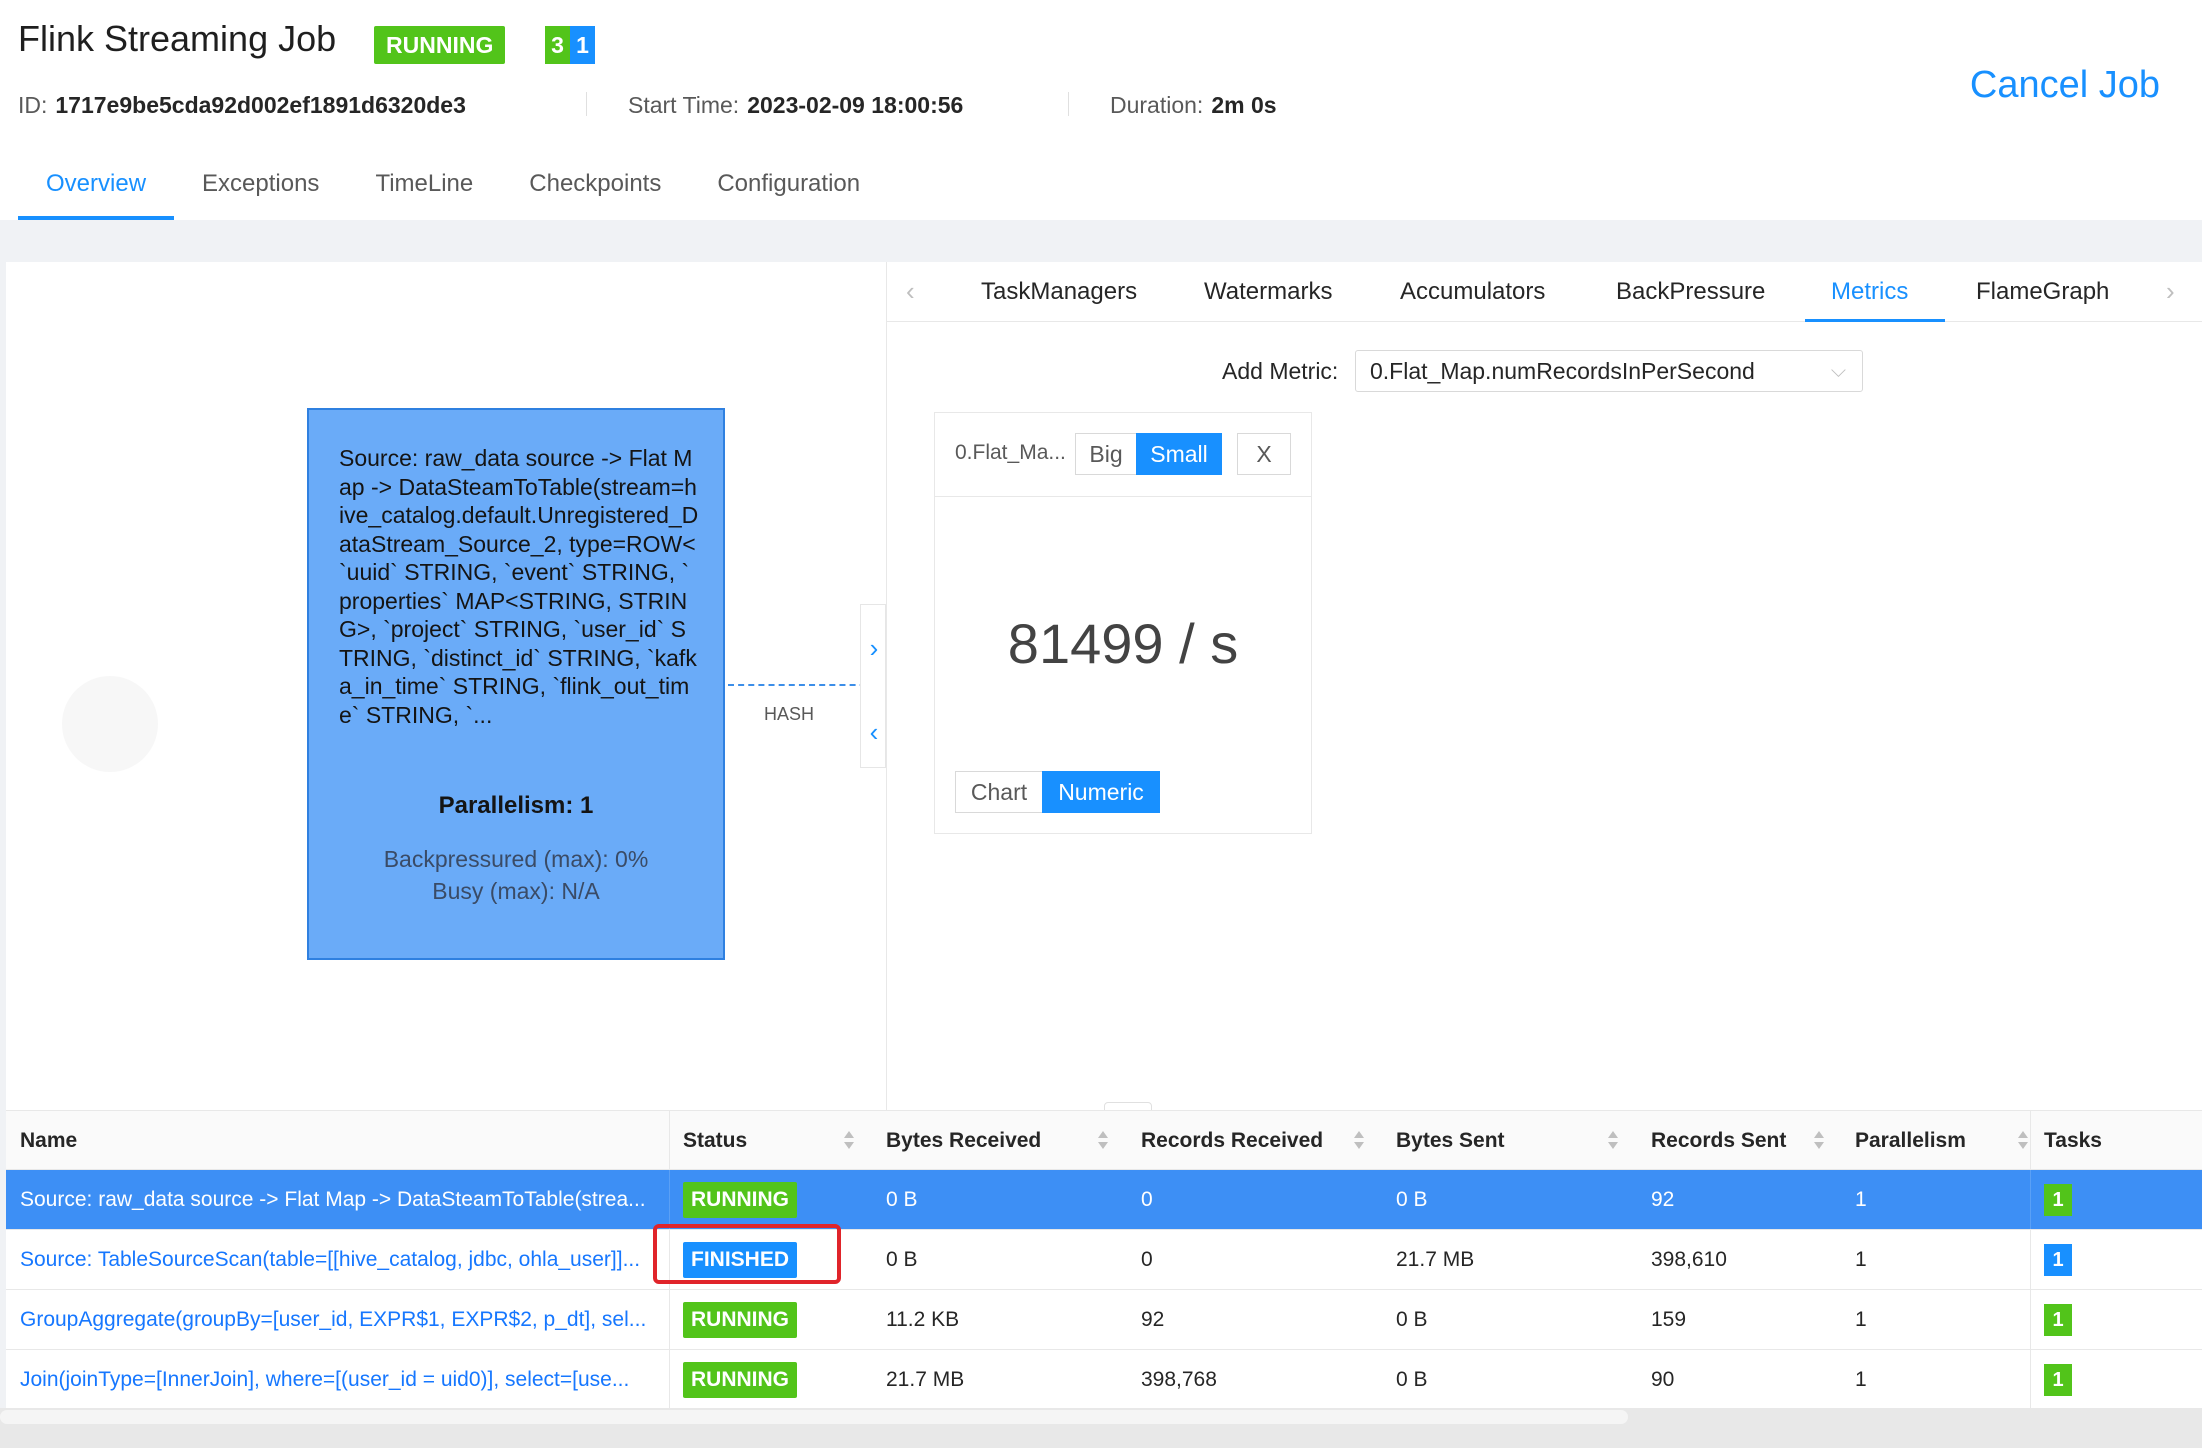  Describe the element at coordinates (516, 891) in the screenshot. I see `node-busy: Busy (max): N/A` at that location.